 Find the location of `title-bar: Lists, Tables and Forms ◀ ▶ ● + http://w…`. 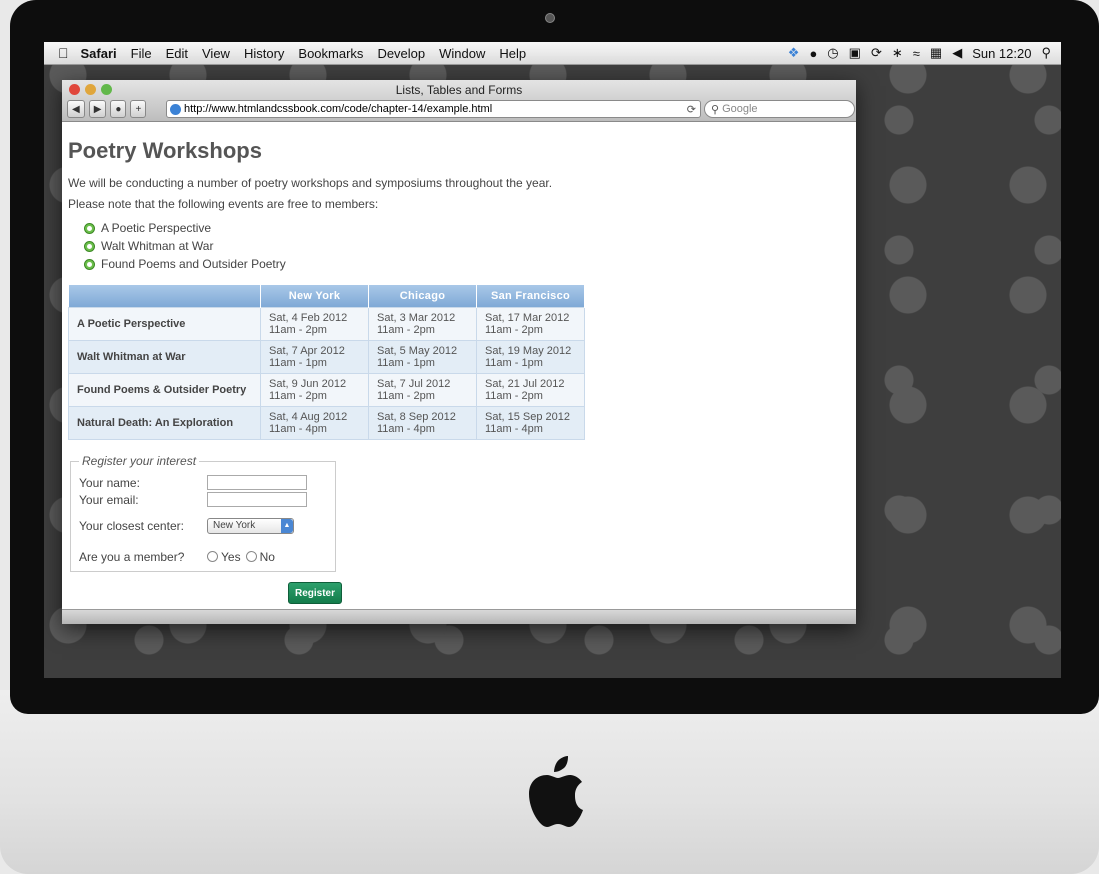

title-bar: Lists, Tables and Forms ◀ ▶ ● + http://w… is located at coordinates (459, 101).